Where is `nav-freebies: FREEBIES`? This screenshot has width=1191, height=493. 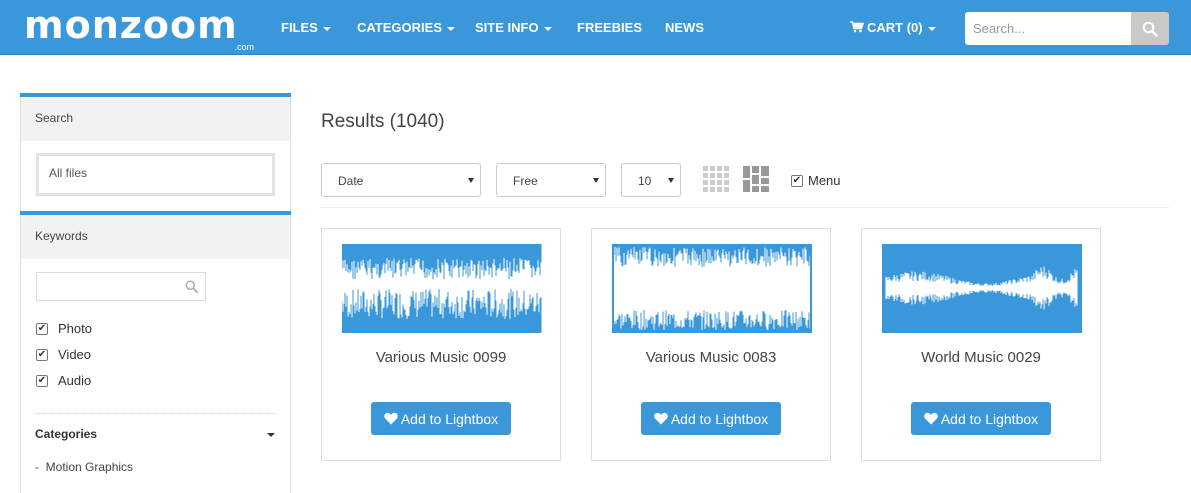 nav-freebies: FREEBIES is located at coordinates (609, 27).